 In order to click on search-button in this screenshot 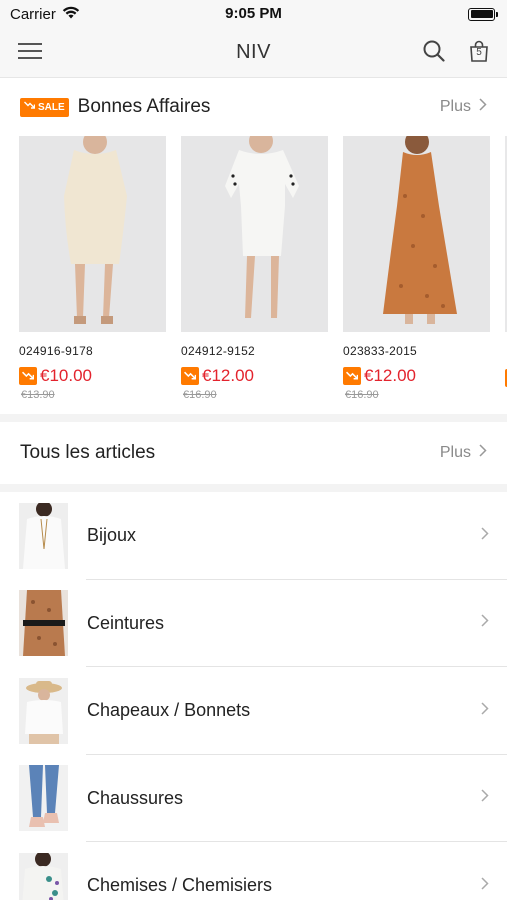, I will do `click(434, 52)`.